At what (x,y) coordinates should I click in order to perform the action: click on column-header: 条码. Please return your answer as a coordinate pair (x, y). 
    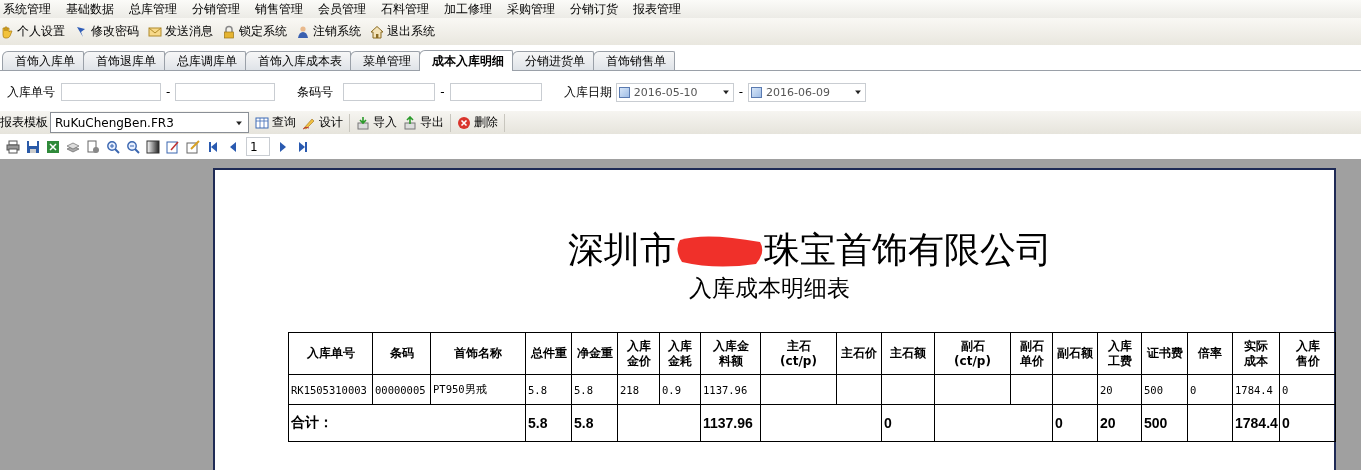
    Looking at the image, I should click on (401, 353).